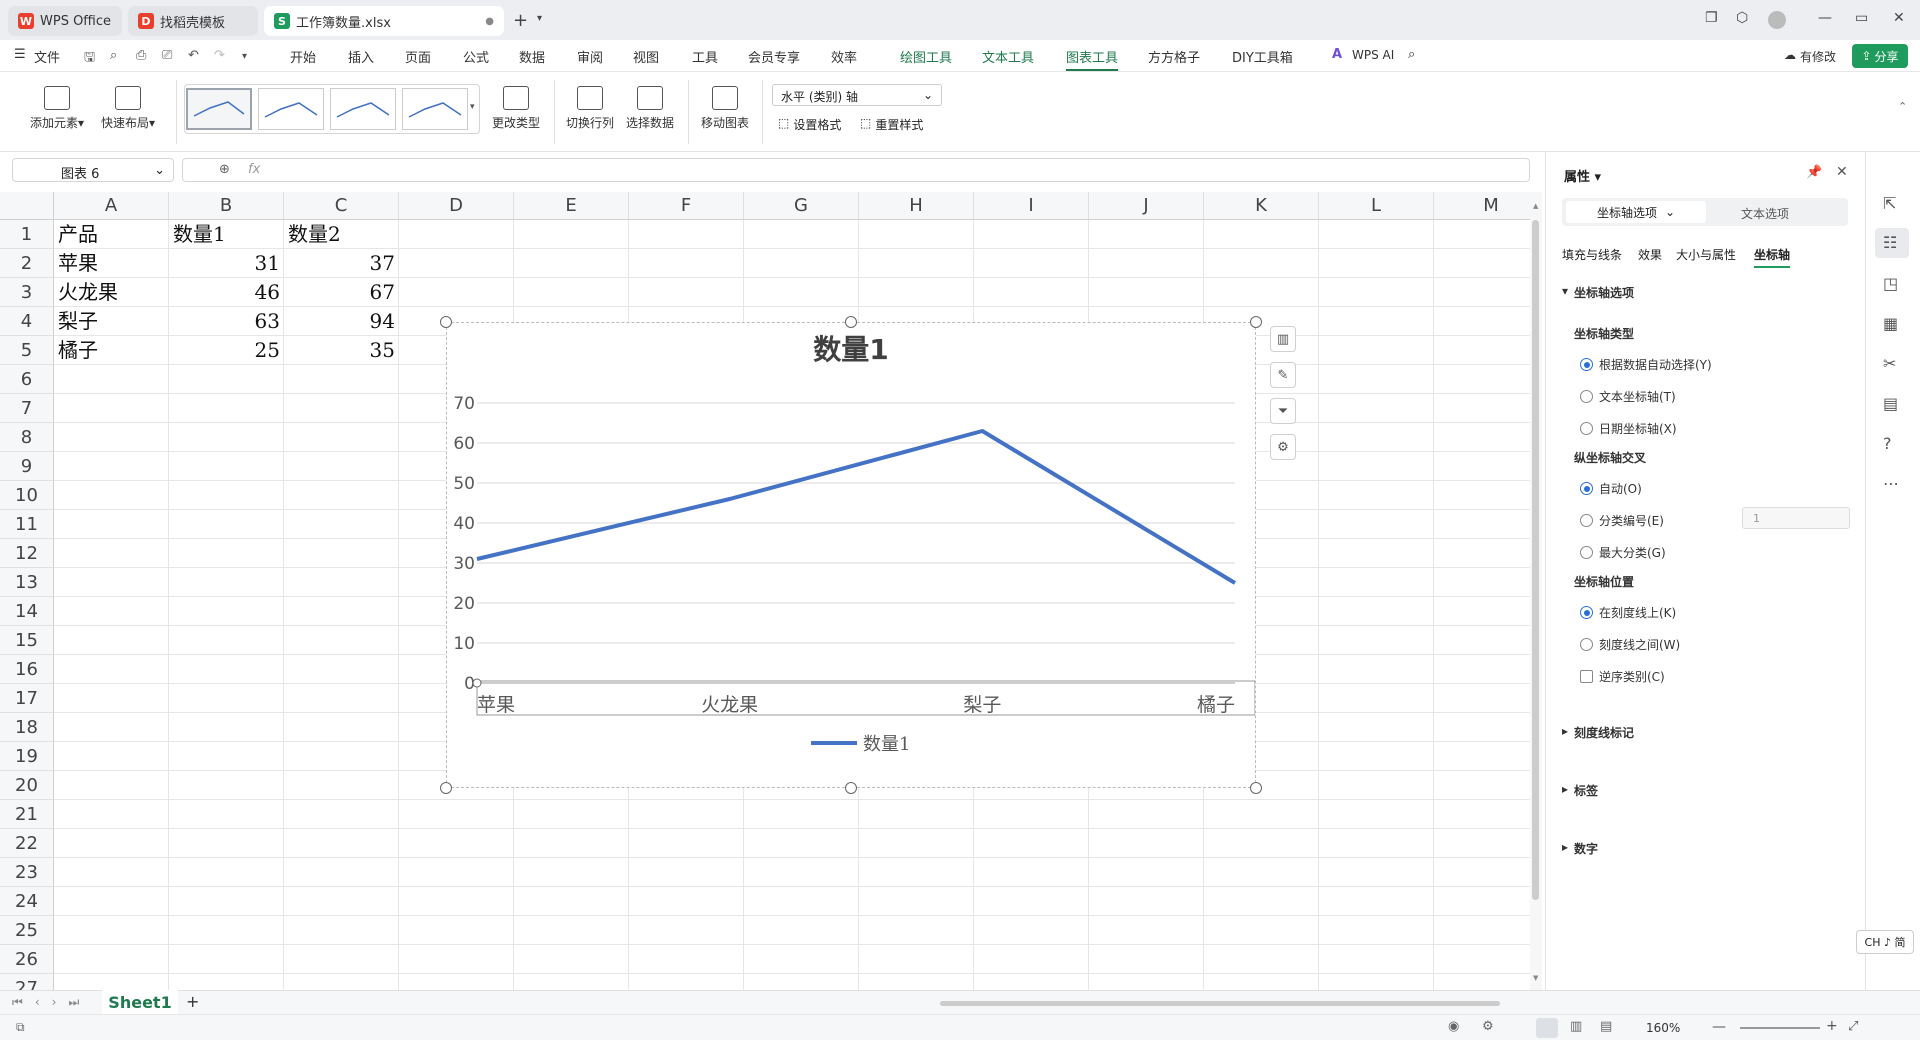 The image size is (1920, 1040). What do you see at coordinates (1780, 1028) in the screenshot?
I see `zoom-slider` at bounding box center [1780, 1028].